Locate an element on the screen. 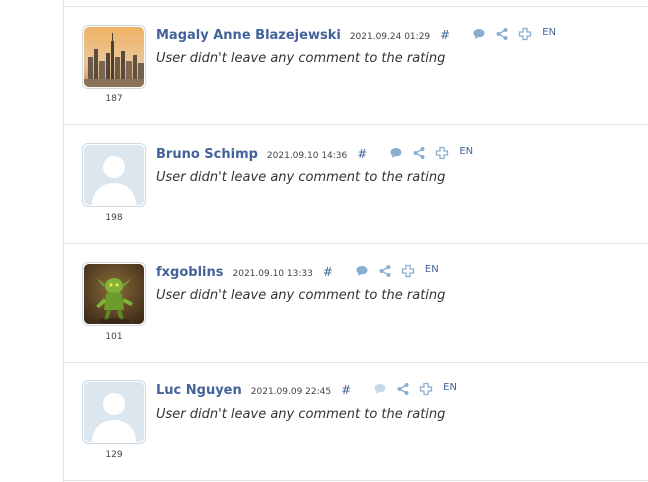 The height and width of the screenshot is (482, 648). city-skyline-avatar-image is located at coordinates (114, 57).